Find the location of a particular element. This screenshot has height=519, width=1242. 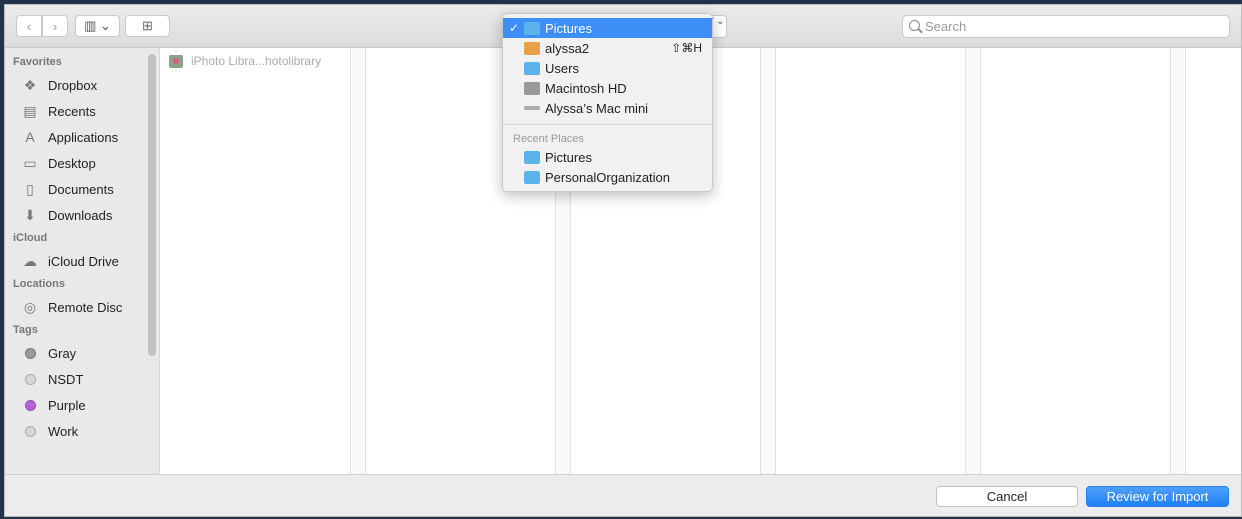

new-folder-button: ⊞ is located at coordinates (147, 26).